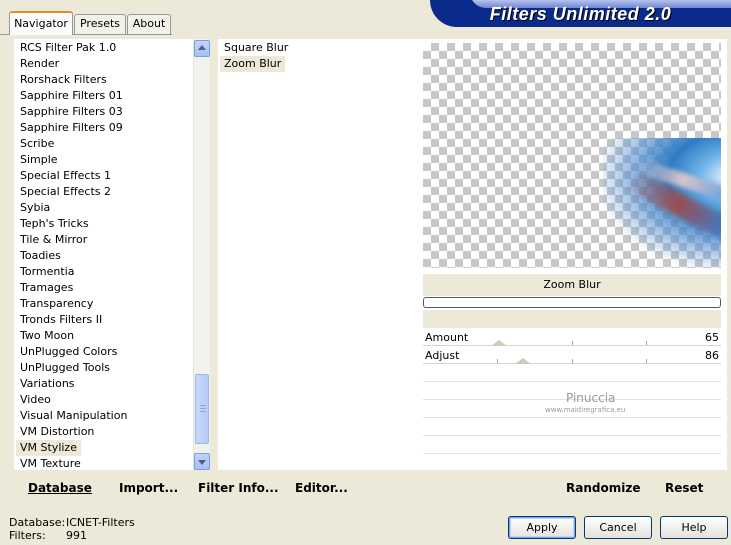 This screenshot has height=545, width=731. What do you see at coordinates (53, 240) in the screenshot?
I see `category-item: Tile & Mirror` at bounding box center [53, 240].